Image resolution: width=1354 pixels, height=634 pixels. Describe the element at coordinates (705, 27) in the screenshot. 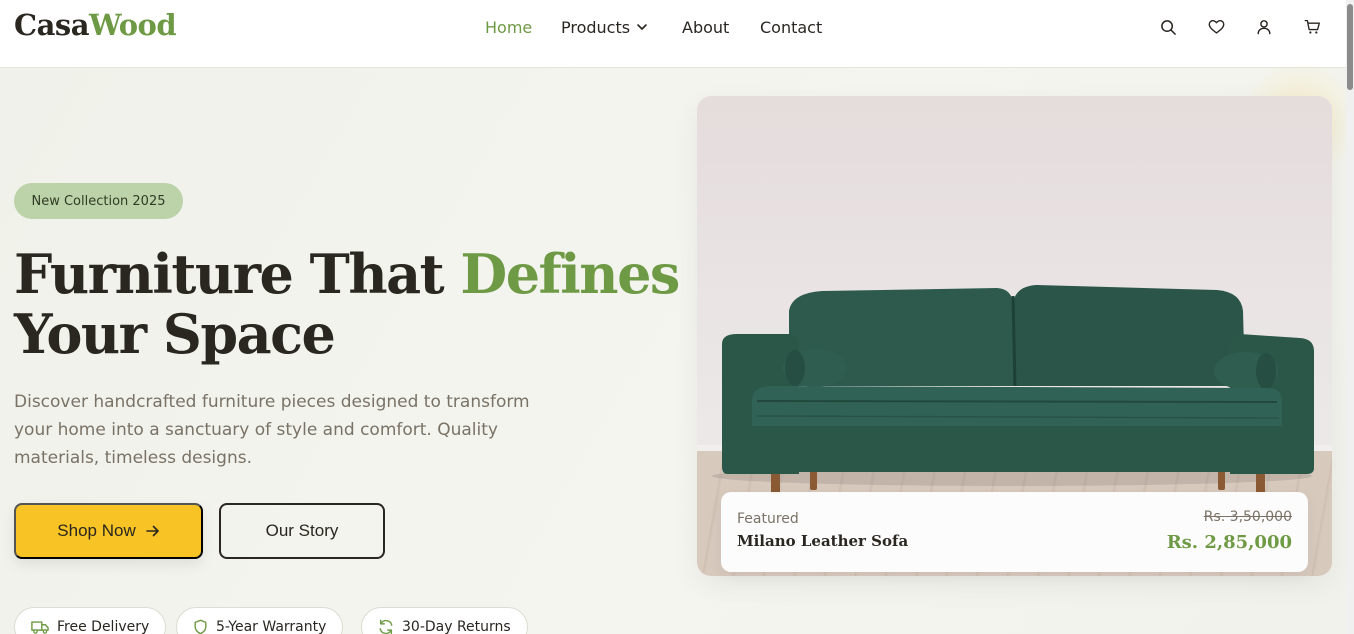

I see `nav-about: About` at that location.